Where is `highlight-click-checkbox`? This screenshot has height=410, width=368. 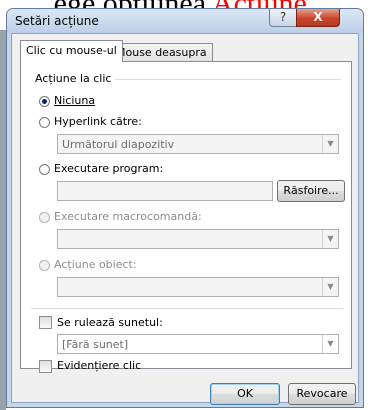
highlight-click-checkbox is located at coordinates (45, 366).